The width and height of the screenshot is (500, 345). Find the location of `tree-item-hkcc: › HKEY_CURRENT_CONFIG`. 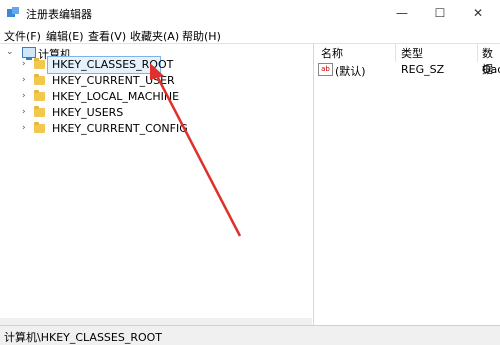

tree-item-hkcc: › HKEY_CURRENT_CONFIG is located at coordinates (167, 129).